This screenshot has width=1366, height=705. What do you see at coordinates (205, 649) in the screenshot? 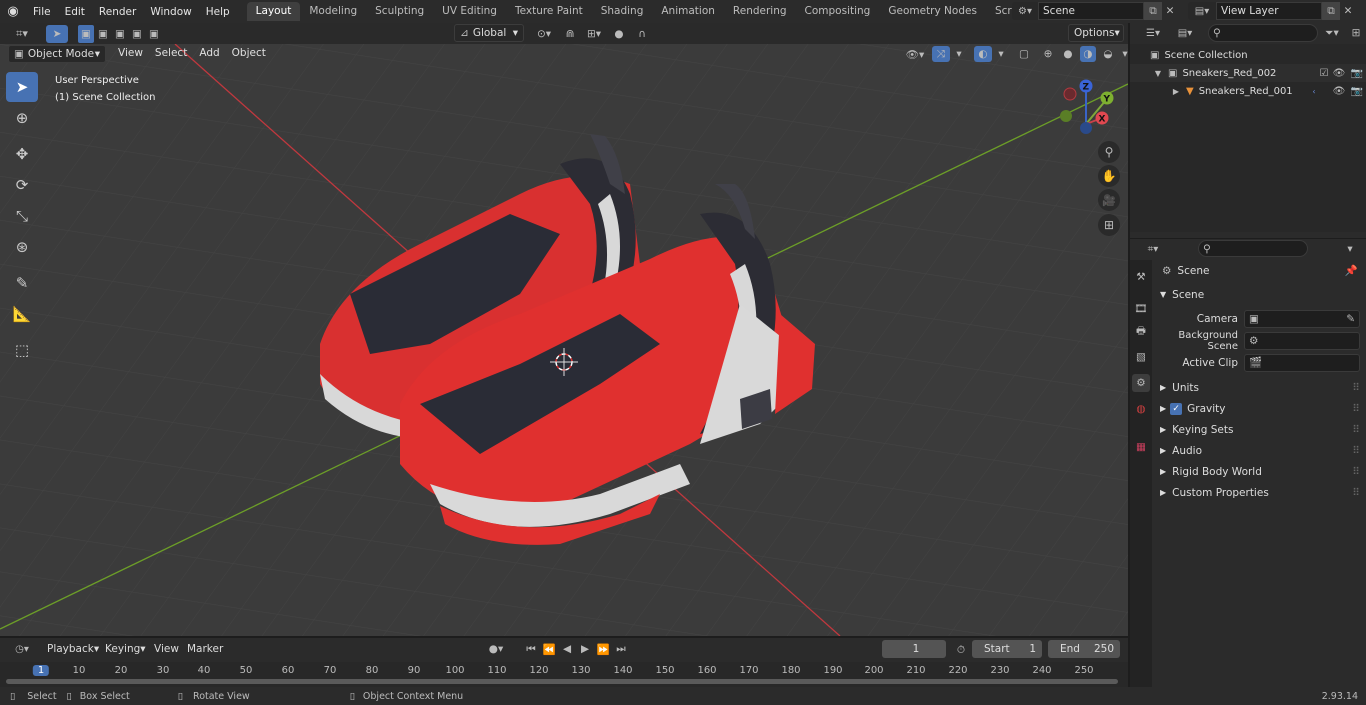
I see `timeline-marker-menu: Marker` at bounding box center [205, 649].